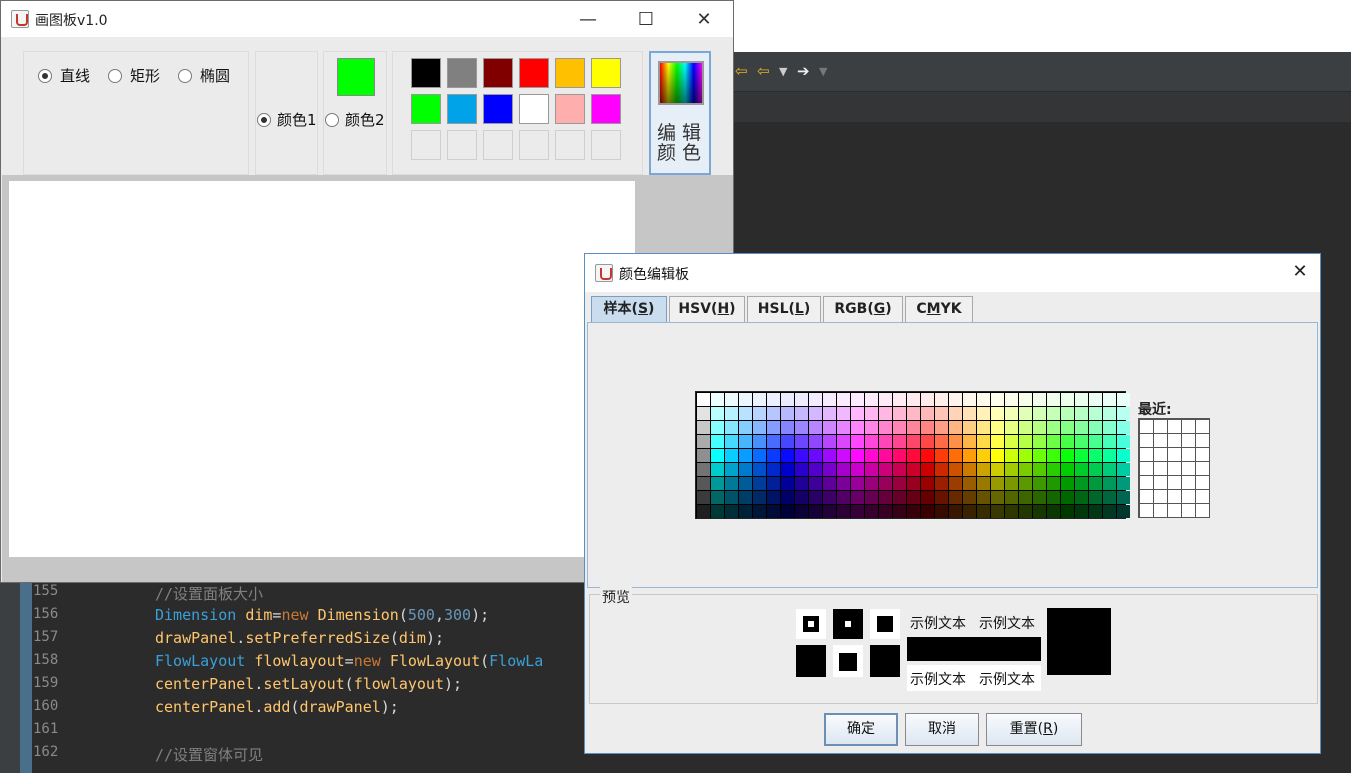 The image size is (1351, 773). Describe the element at coordinates (588, 19) in the screenshot. I see `minimize-button: —` at that location.